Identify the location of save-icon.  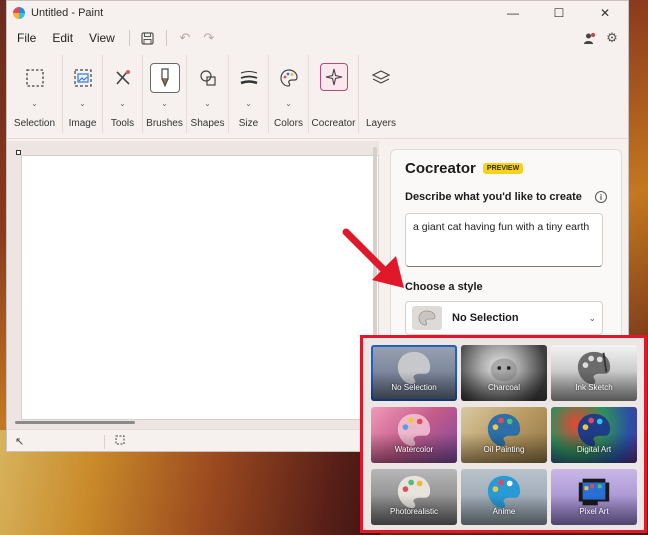
(148, 38).